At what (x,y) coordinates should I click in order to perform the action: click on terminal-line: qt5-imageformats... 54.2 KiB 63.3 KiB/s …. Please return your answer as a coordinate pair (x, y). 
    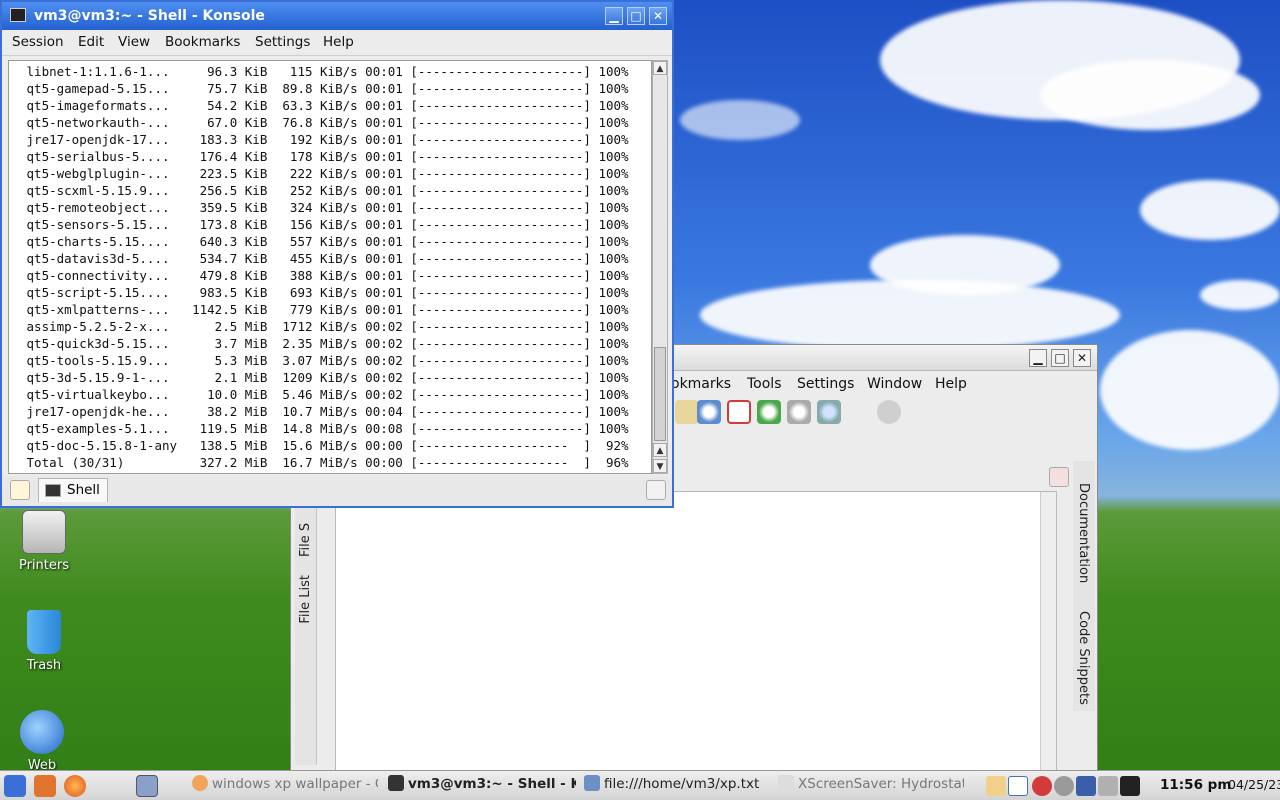
    Looking at the image, I should click on (324, 105).